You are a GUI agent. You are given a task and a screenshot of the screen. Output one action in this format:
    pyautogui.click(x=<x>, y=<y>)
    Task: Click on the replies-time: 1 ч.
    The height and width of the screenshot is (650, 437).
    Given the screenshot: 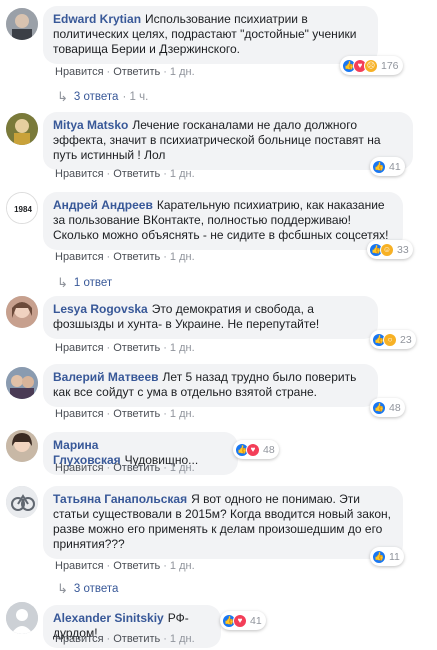 What is the action you would take?
    pyautogui.click(x=139, y=97)
    